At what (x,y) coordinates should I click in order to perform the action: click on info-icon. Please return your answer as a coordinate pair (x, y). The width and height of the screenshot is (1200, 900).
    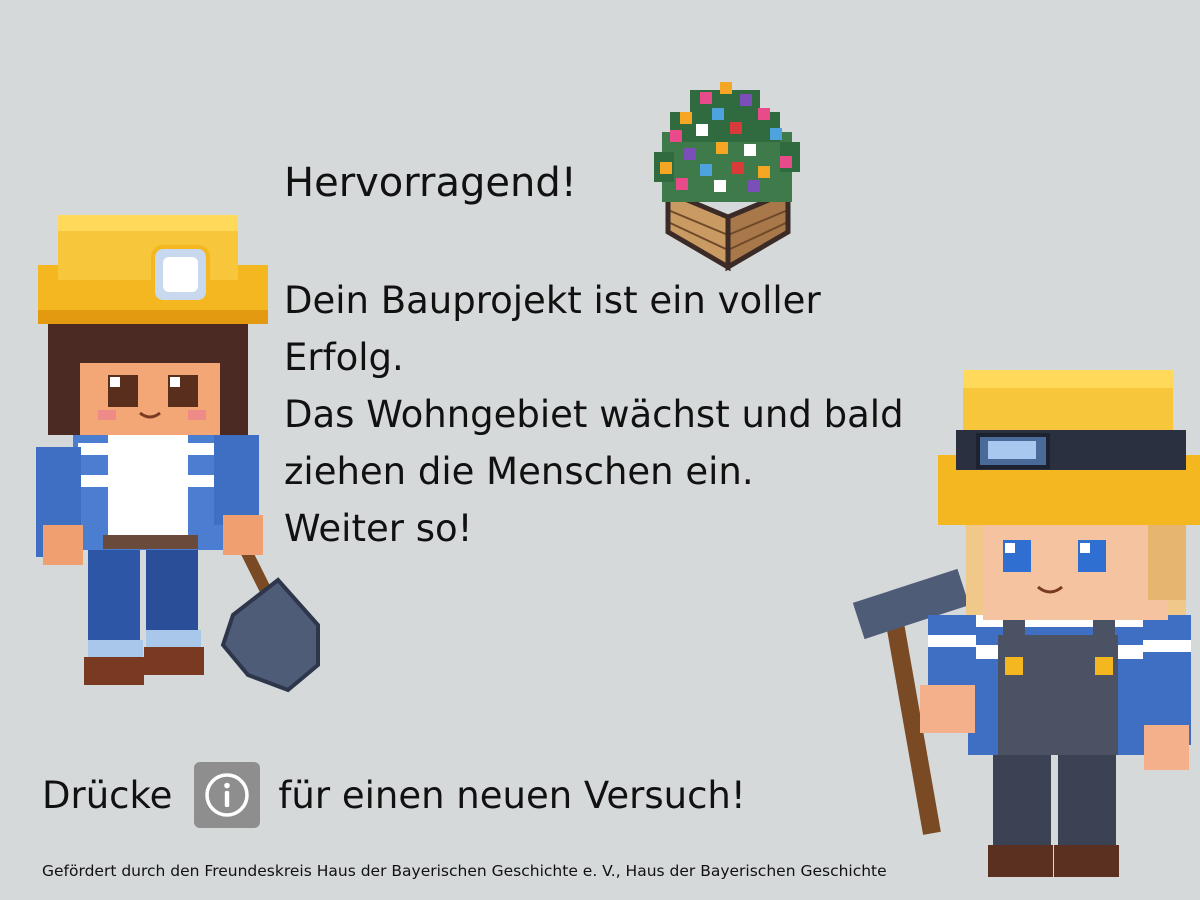
    Looking at the image, I should click on (227, 795).